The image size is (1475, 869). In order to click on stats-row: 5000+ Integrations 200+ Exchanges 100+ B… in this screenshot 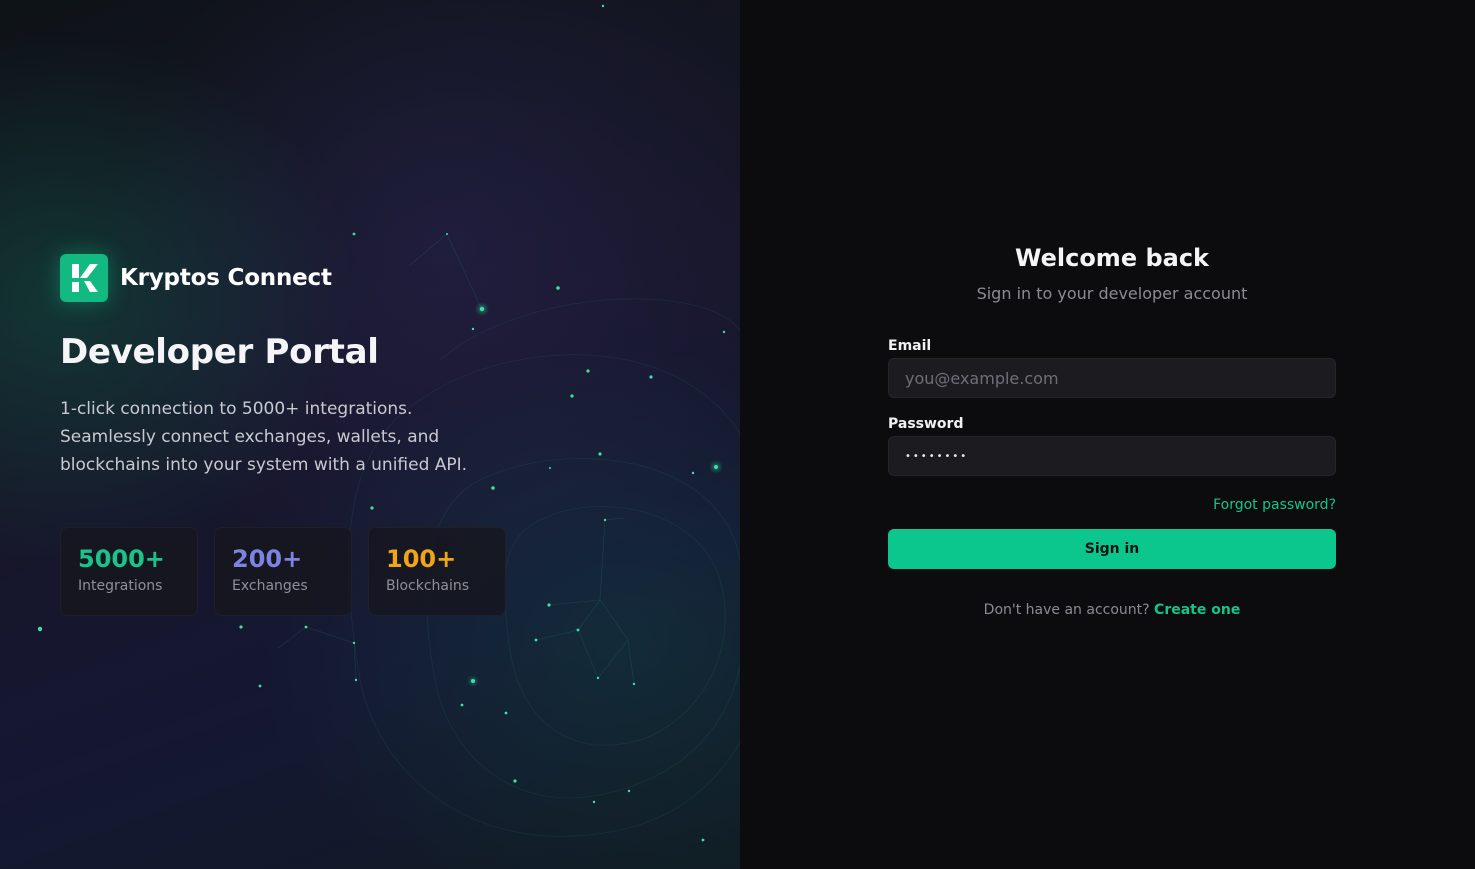, I will do `click(283, 571)`.